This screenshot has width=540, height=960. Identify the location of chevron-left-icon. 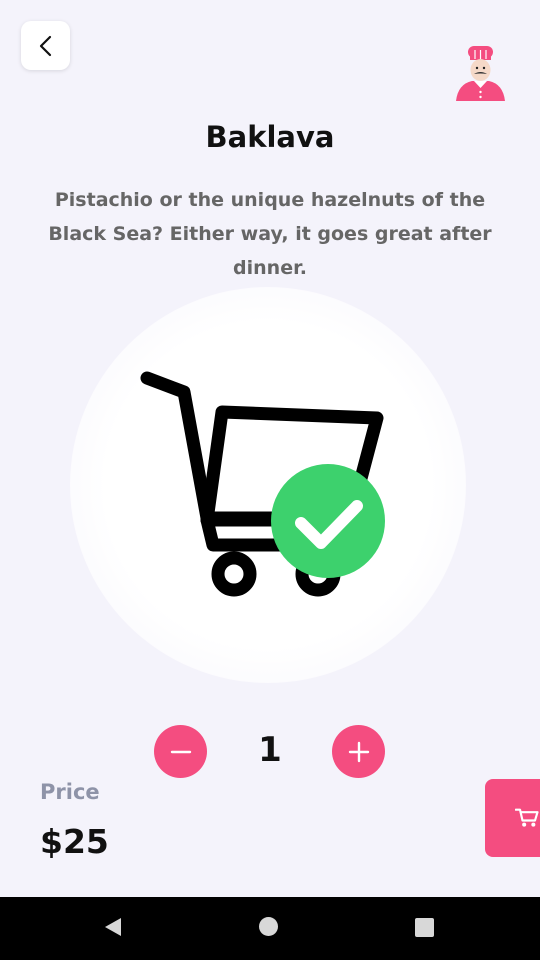
(45, 45).